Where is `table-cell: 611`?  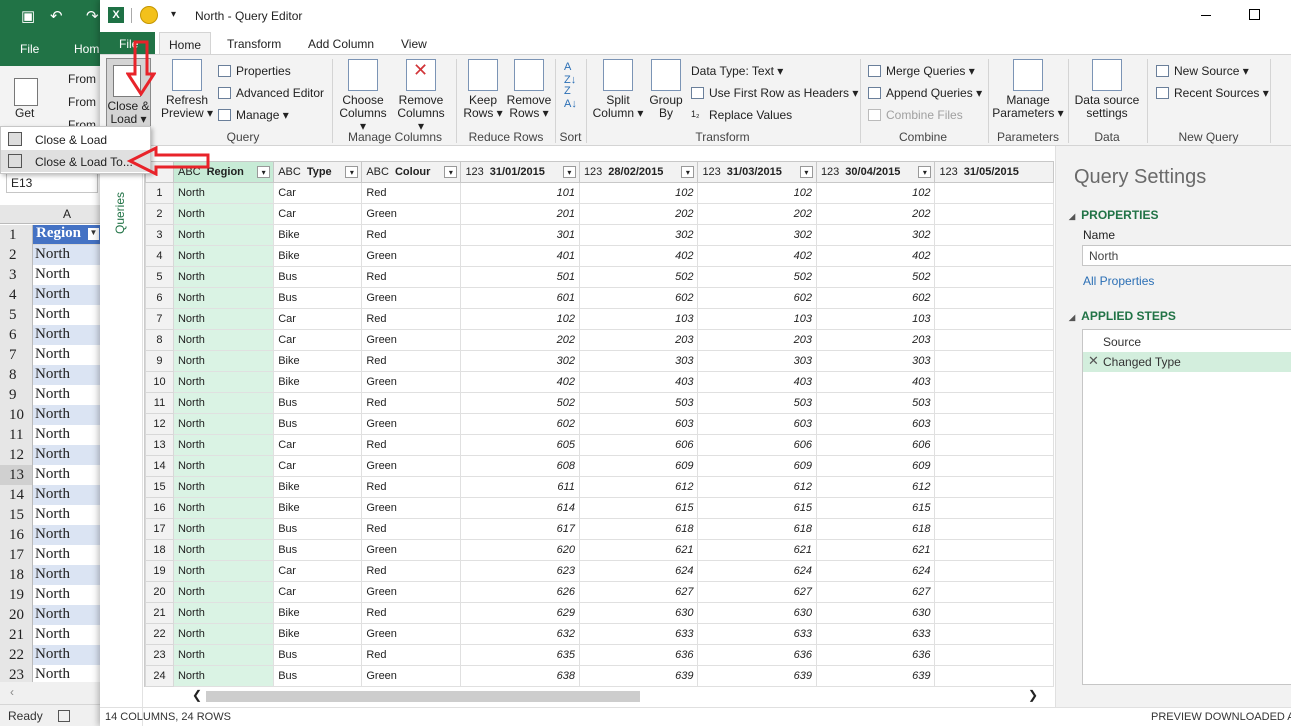 table-cell: 611 is located at coordinates (520, 487).